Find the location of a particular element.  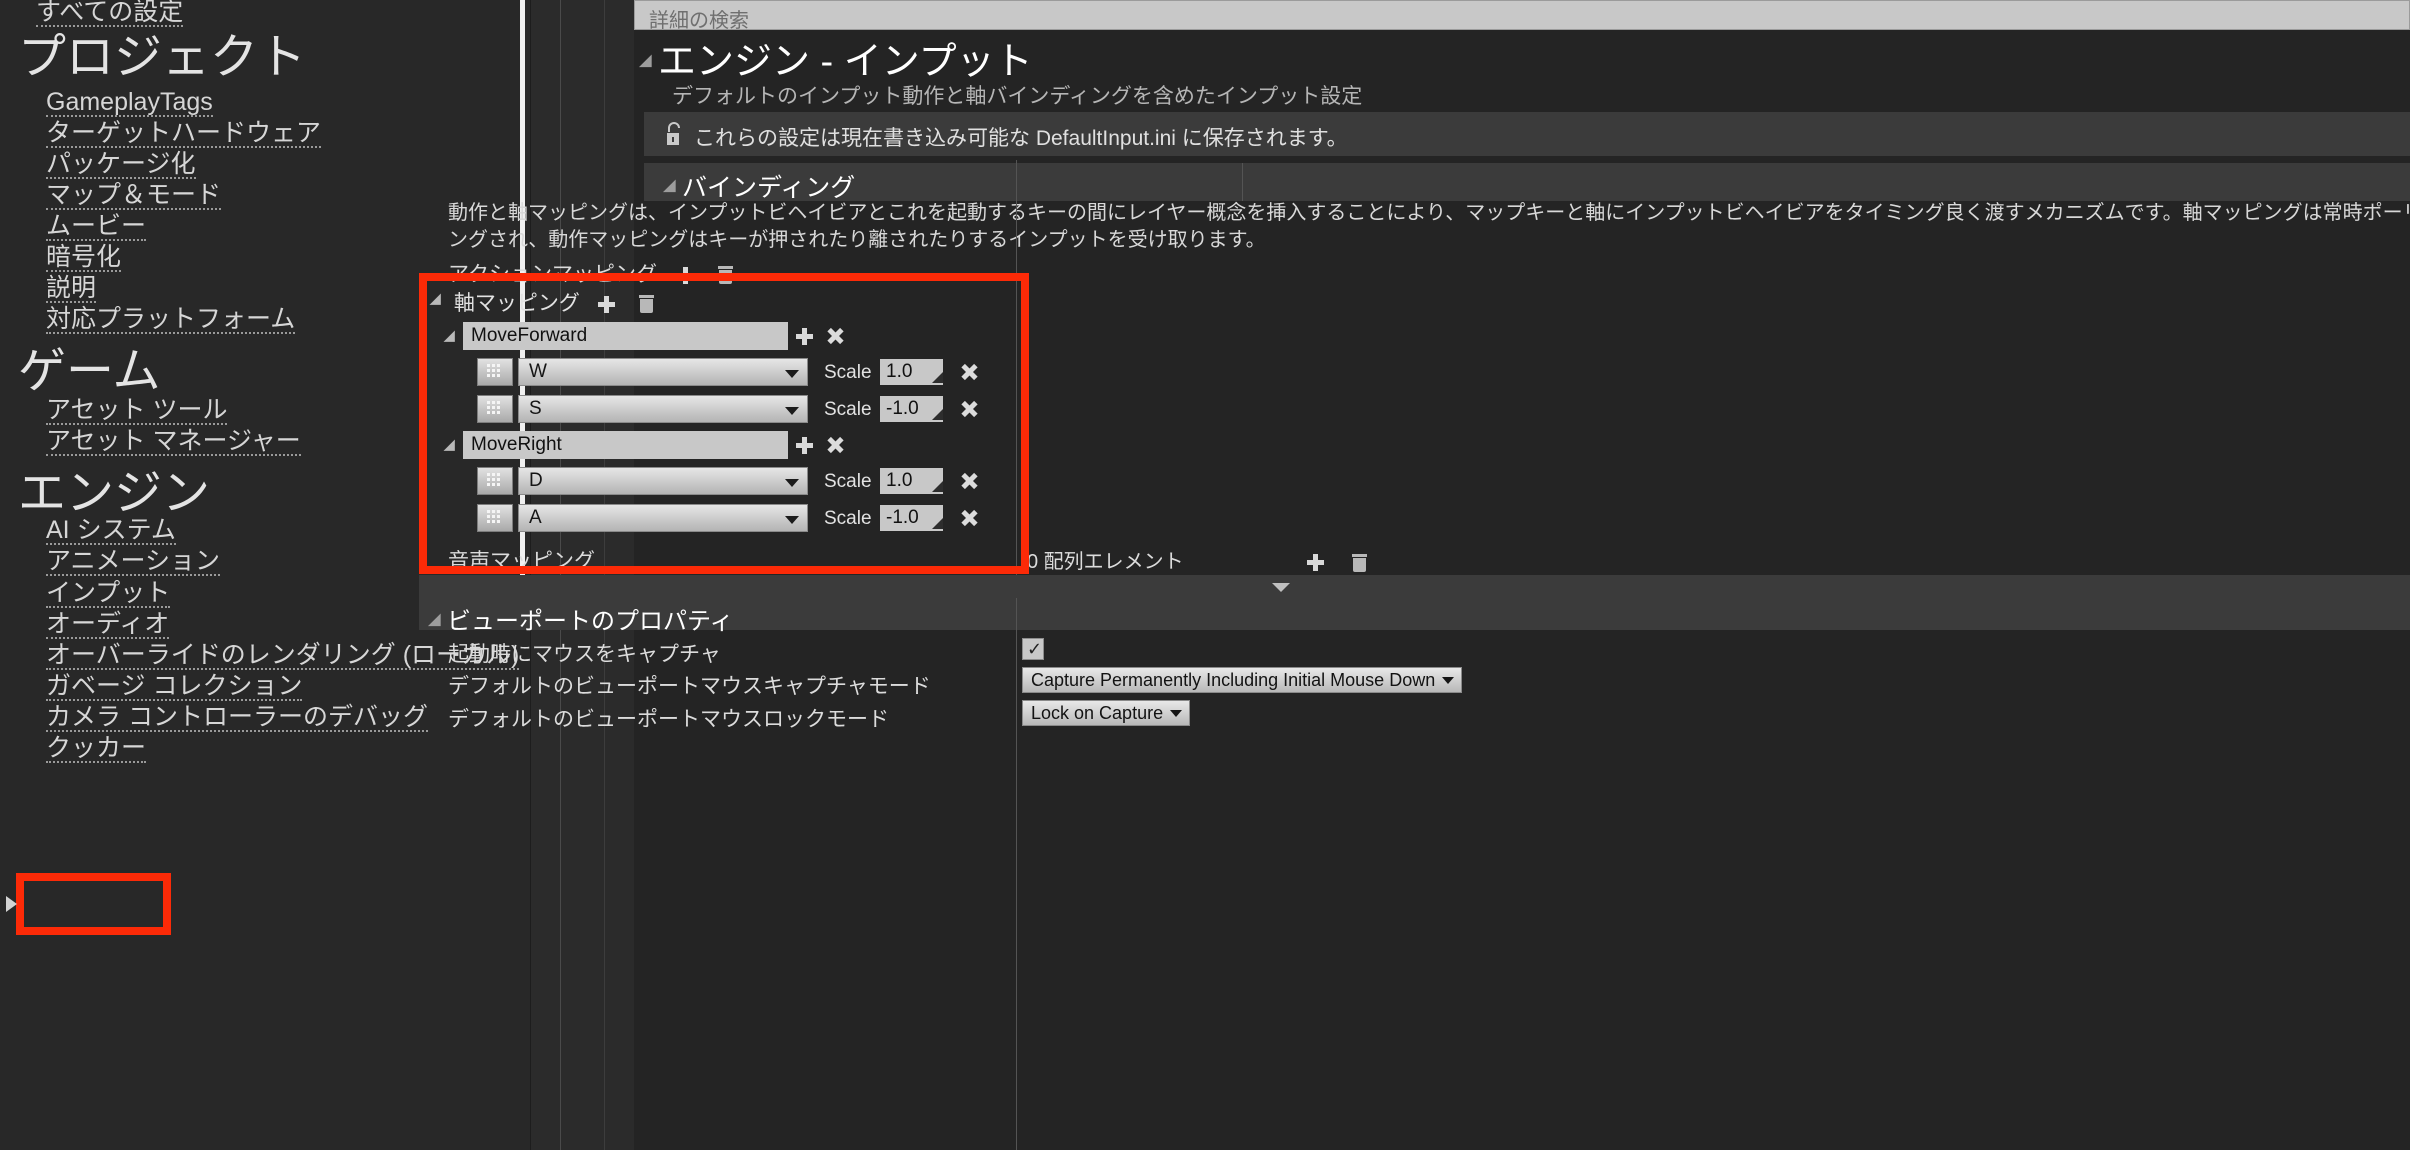

sidebar-item-maps-modes-wrap: マップ＆モード is located at coordinates (111, 196).